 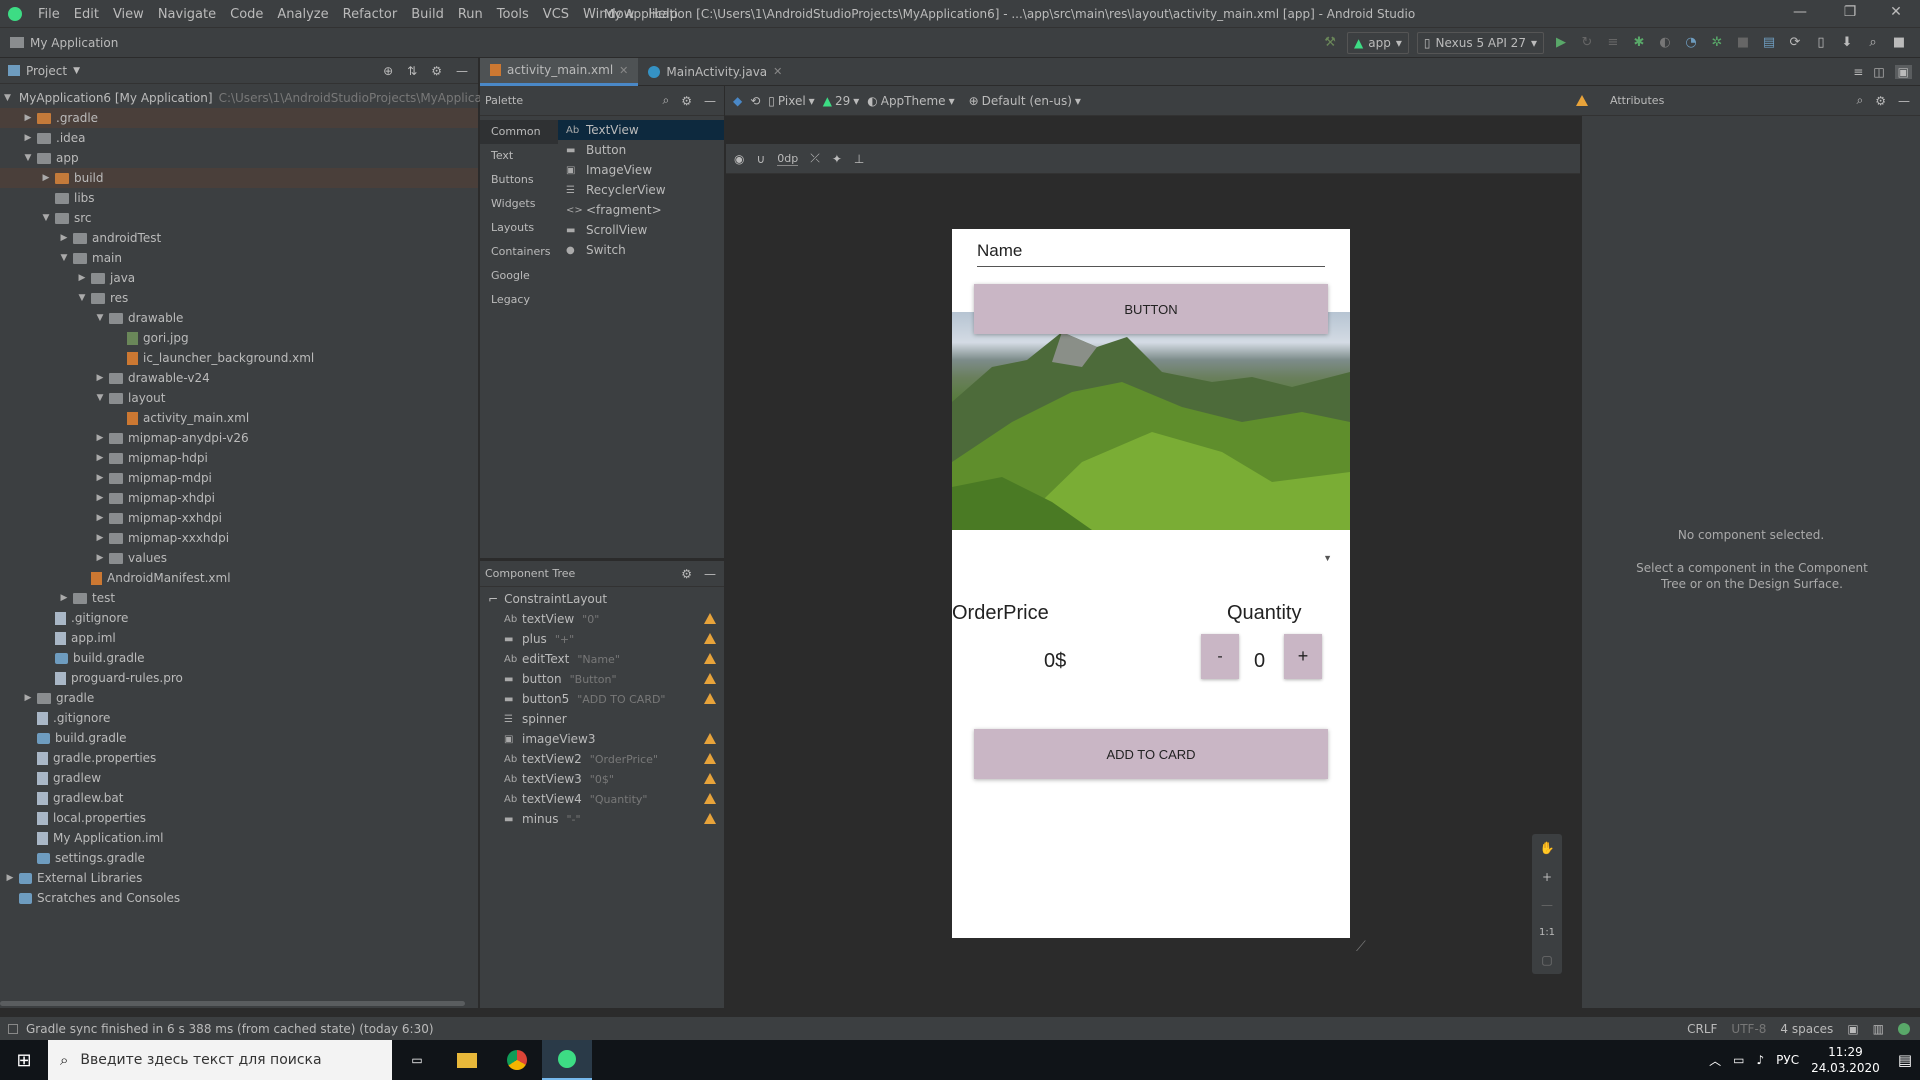 I want to click on project-view-dropdown: Project, so click(x=46, y=71).